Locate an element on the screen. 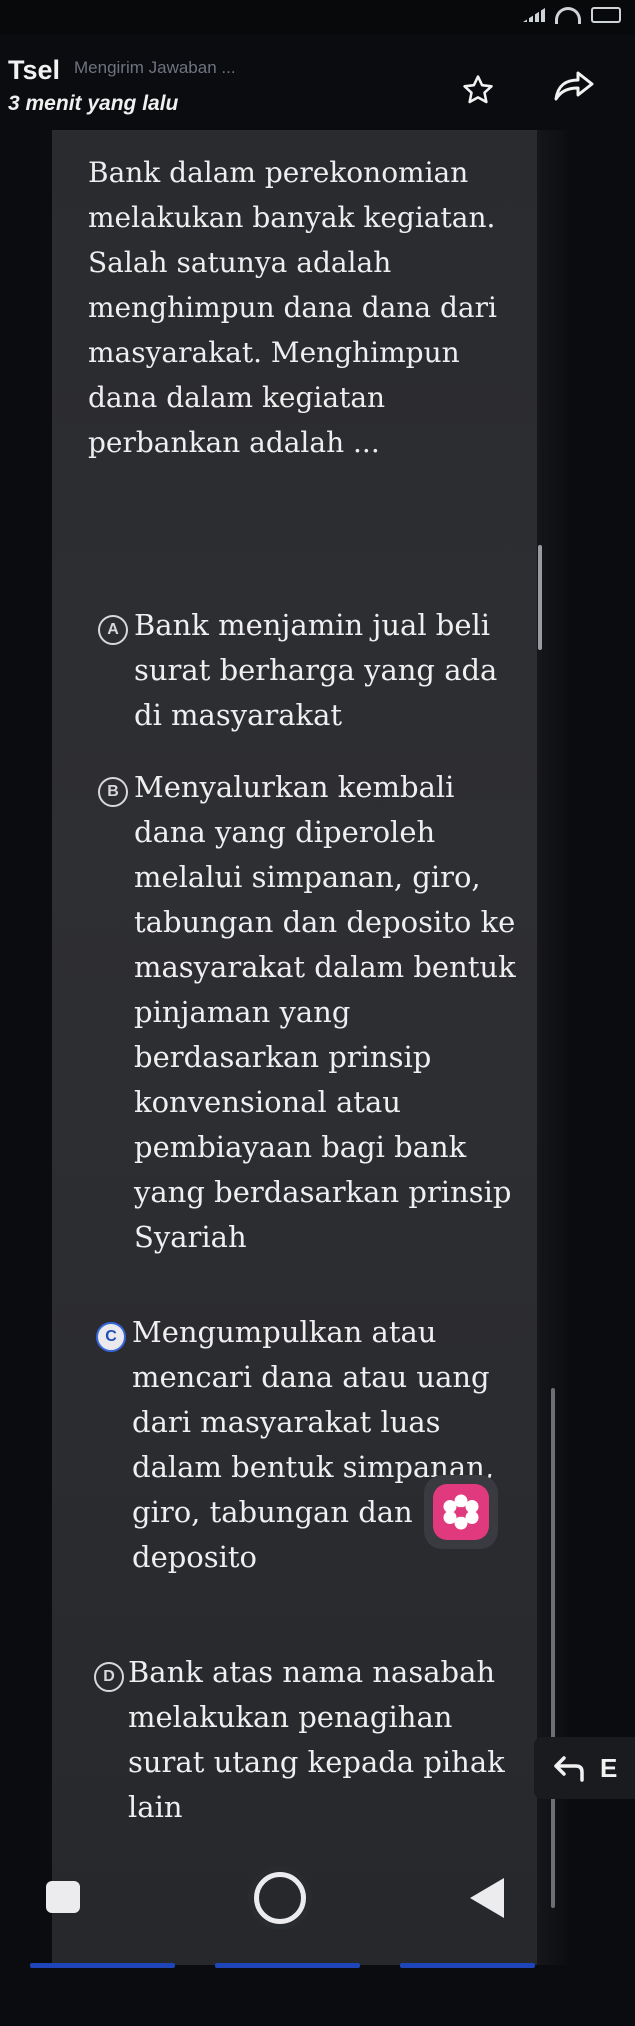  star-icon is located at coordinates (478, 89).